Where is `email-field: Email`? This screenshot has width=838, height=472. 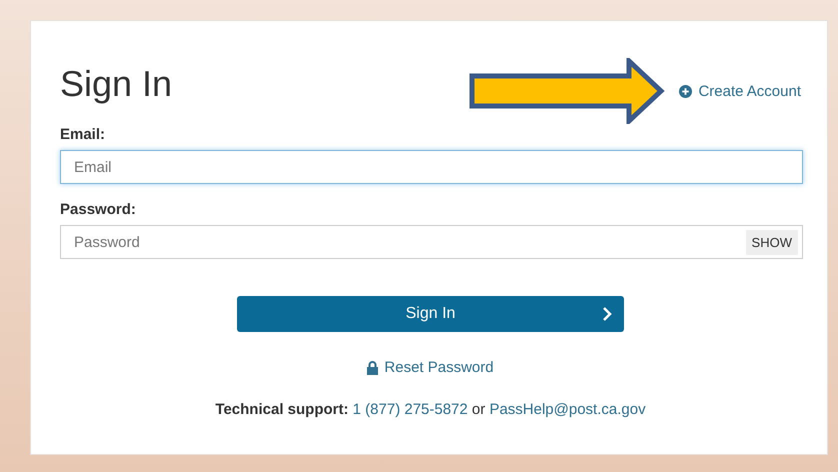 email-field: Email is located at coordinates (431, 167).